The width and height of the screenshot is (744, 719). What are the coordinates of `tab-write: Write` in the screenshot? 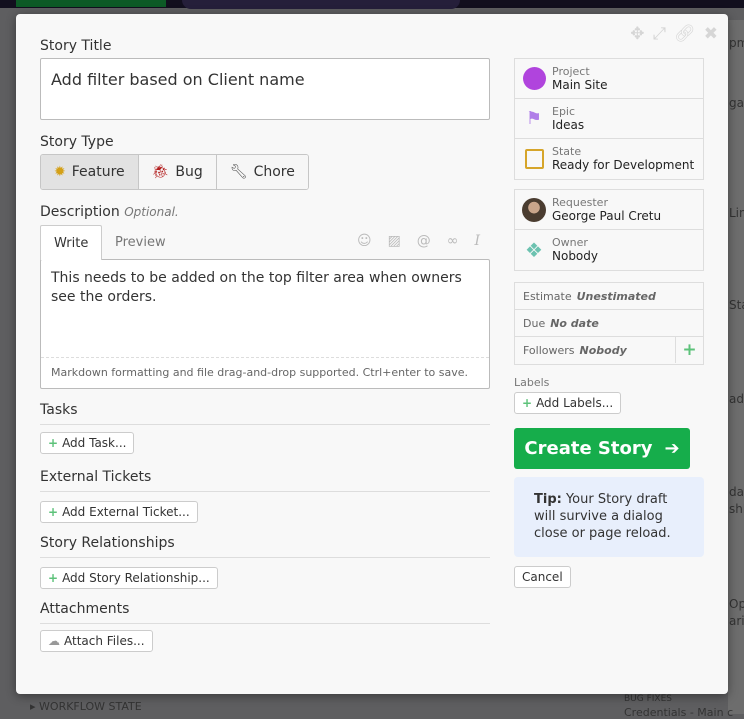 It's located at (71, 242).